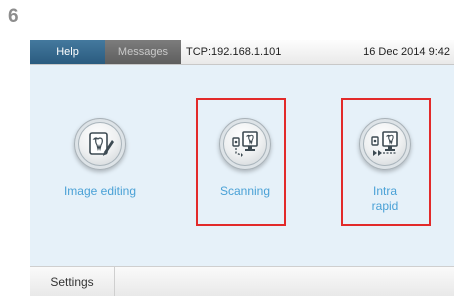  What do you see at coordinates (100, 191) in the screenshot?
I see `image-editing-label: Image editing` at bounding box center [100, 191].